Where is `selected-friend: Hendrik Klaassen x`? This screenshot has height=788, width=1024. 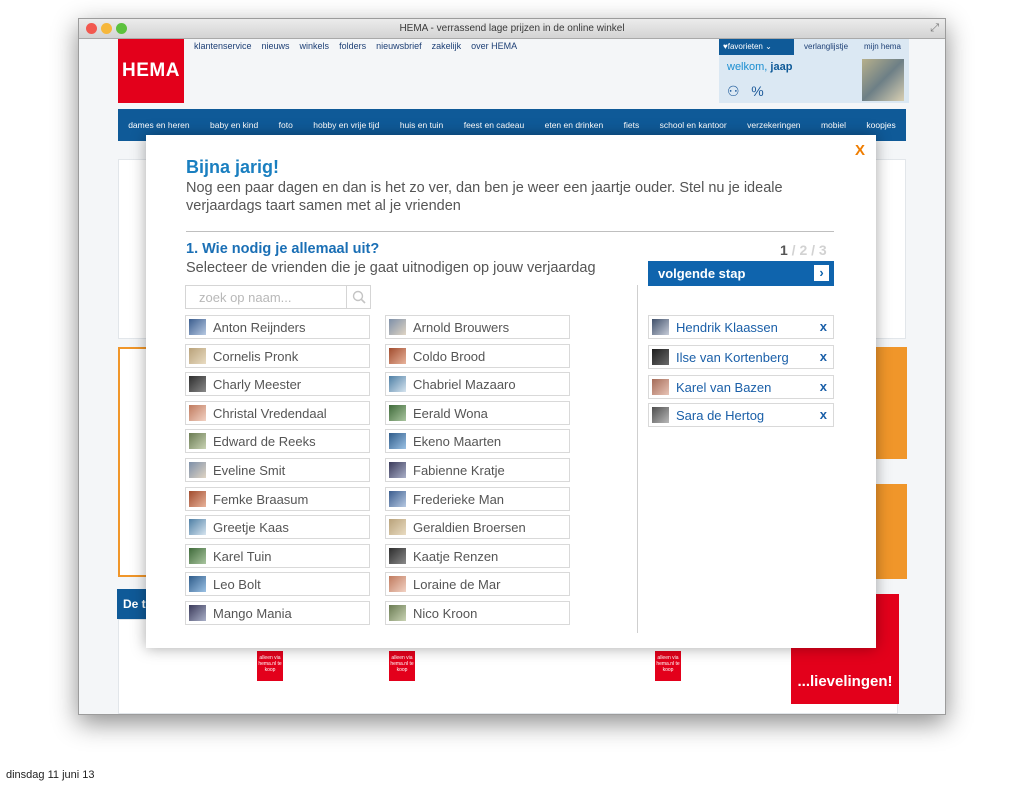
selected-friend: Hendrik Klaassen x is located at coordinates (741, 327).